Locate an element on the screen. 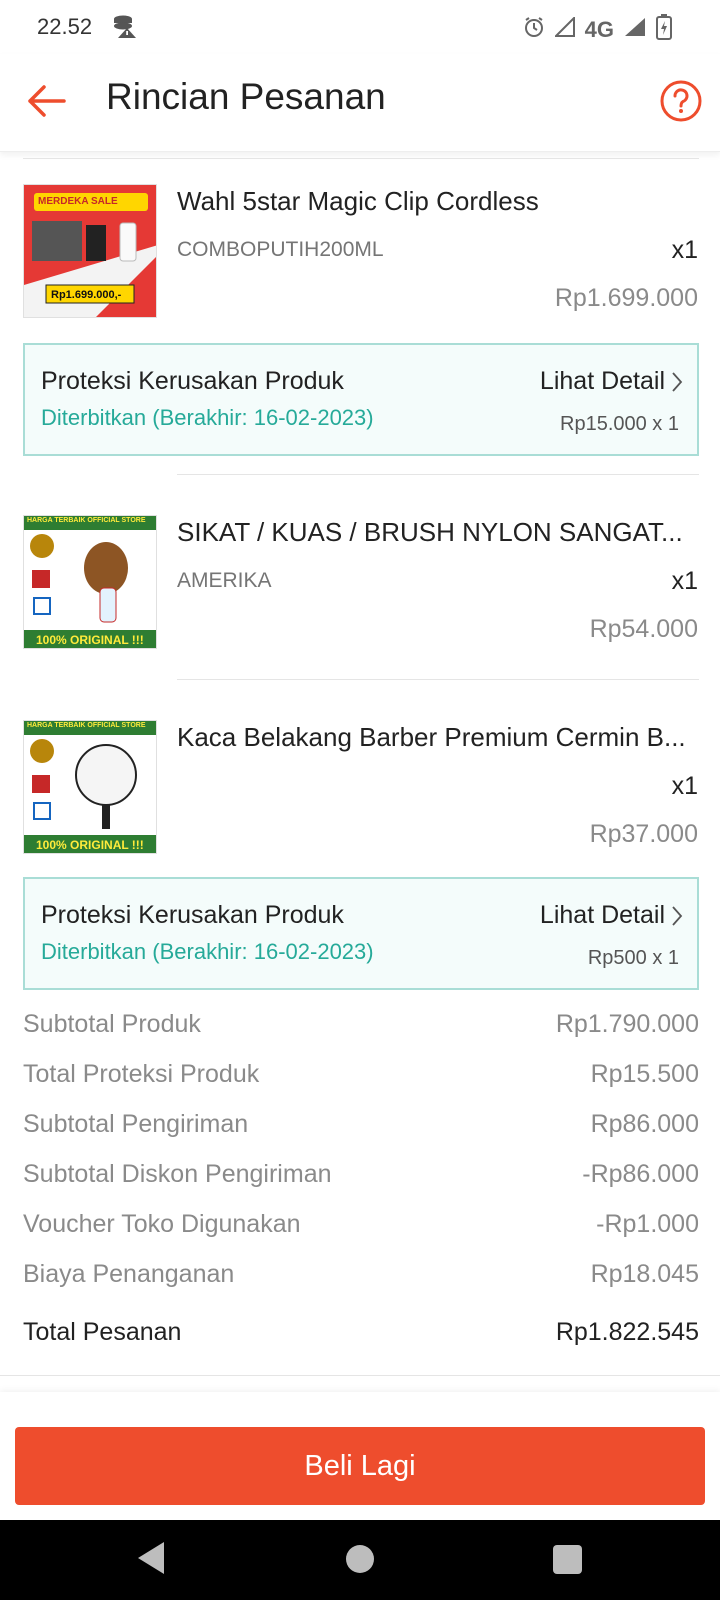 The width and height of the screenshot is (720, 1600). app-bar: Rincian Pesanan is located at coordinates (360, 103).